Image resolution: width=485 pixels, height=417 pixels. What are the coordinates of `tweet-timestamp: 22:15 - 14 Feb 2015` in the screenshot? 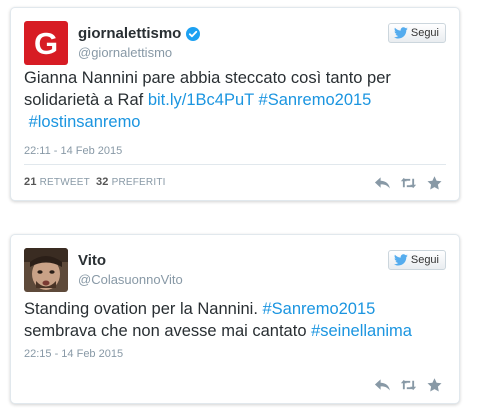 It's located at (73, 354).